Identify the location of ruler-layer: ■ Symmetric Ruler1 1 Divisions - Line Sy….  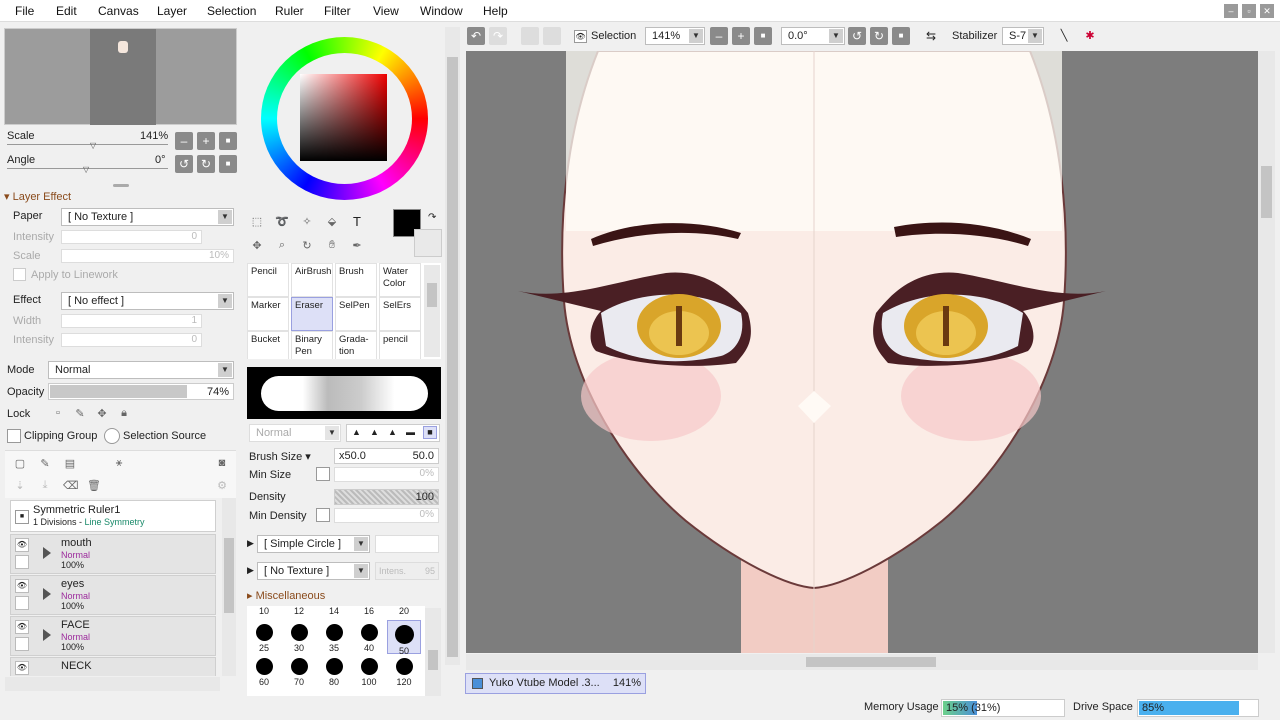
(113, 516).